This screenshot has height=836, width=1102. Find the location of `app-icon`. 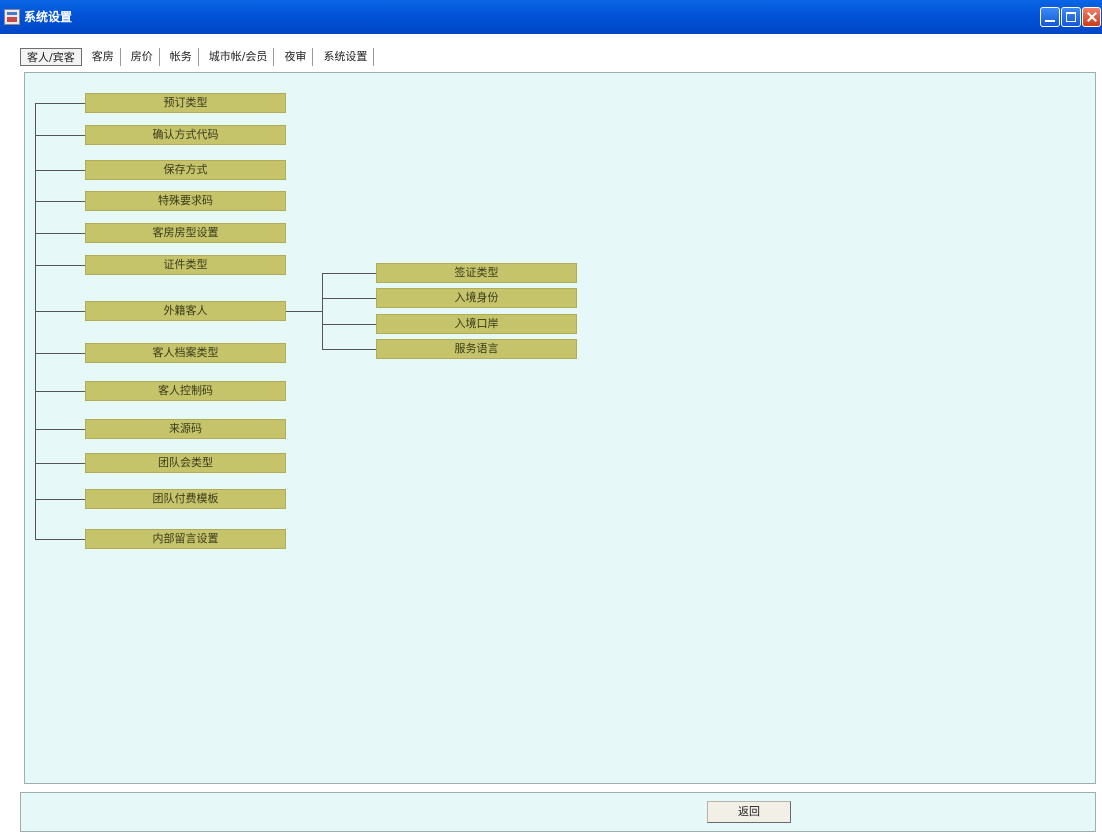

app-icon is located at coordinates (12, 17).